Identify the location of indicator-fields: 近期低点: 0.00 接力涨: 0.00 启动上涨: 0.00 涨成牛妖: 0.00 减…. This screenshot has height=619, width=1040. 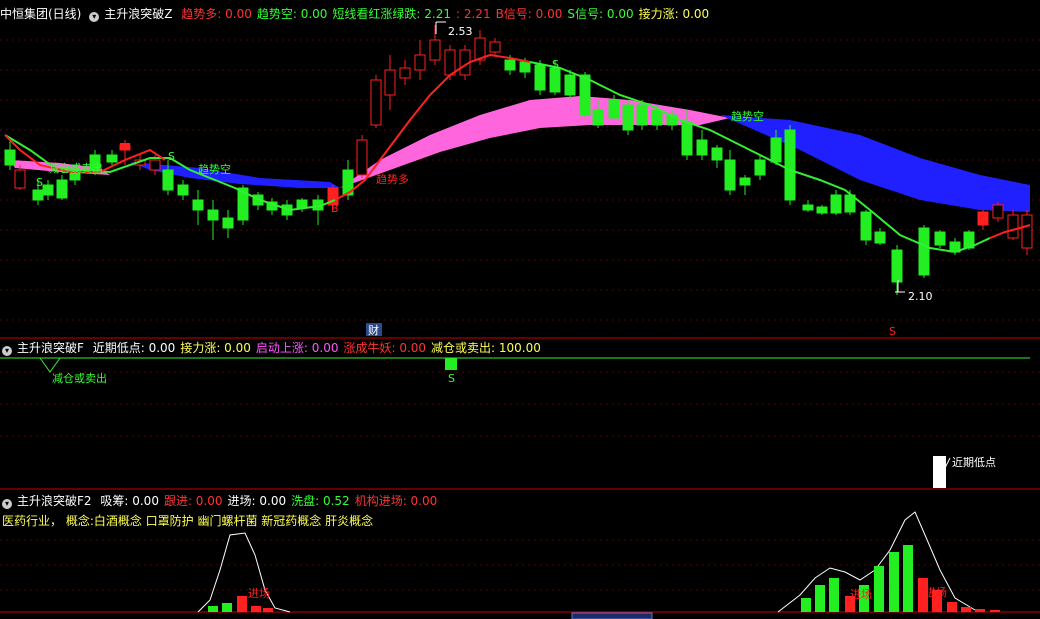
(319, 348).